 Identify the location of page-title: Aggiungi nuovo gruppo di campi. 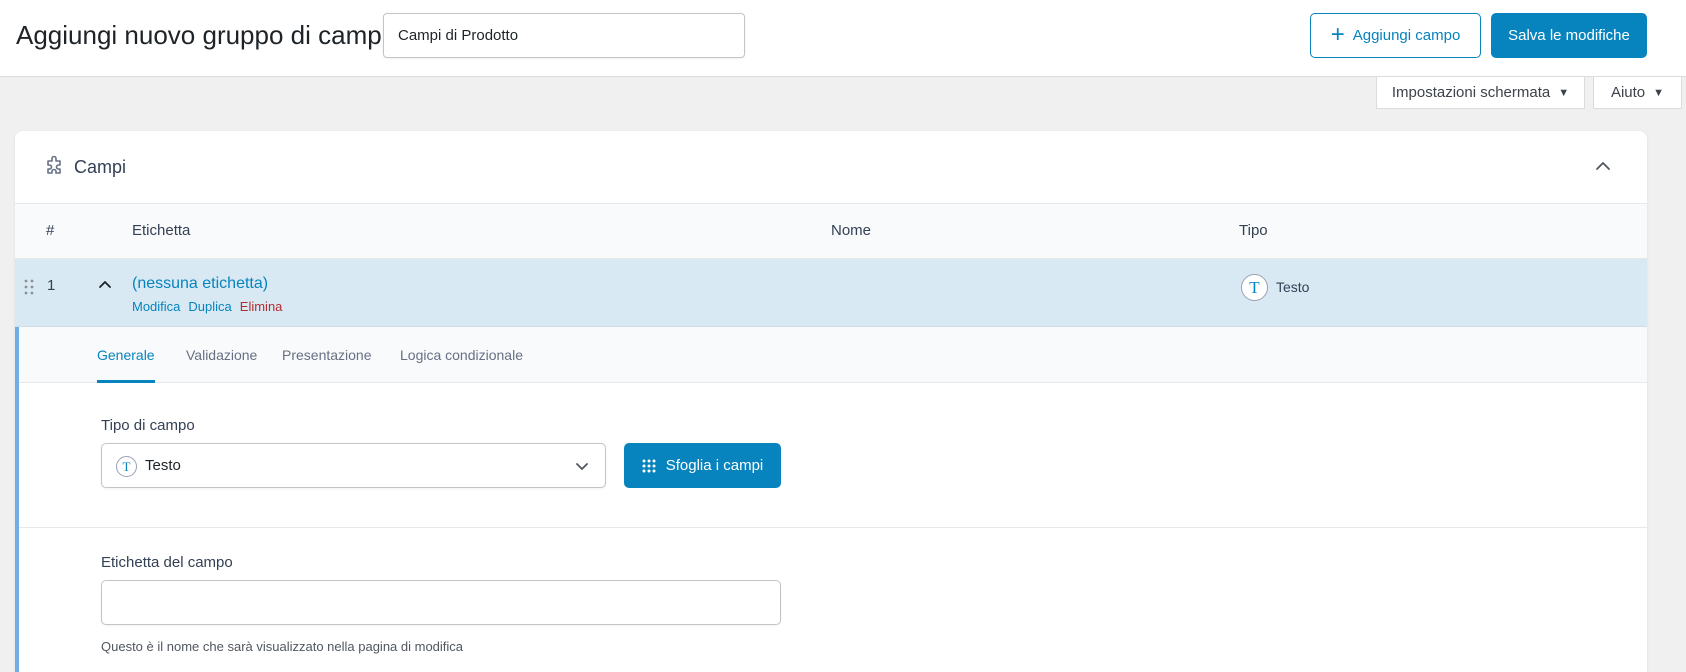
(202, 35).